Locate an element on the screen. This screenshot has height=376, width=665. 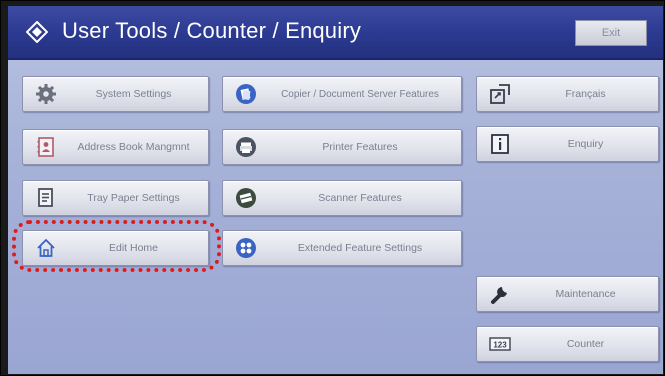
printer-icon is located at coordinates (246, 147).